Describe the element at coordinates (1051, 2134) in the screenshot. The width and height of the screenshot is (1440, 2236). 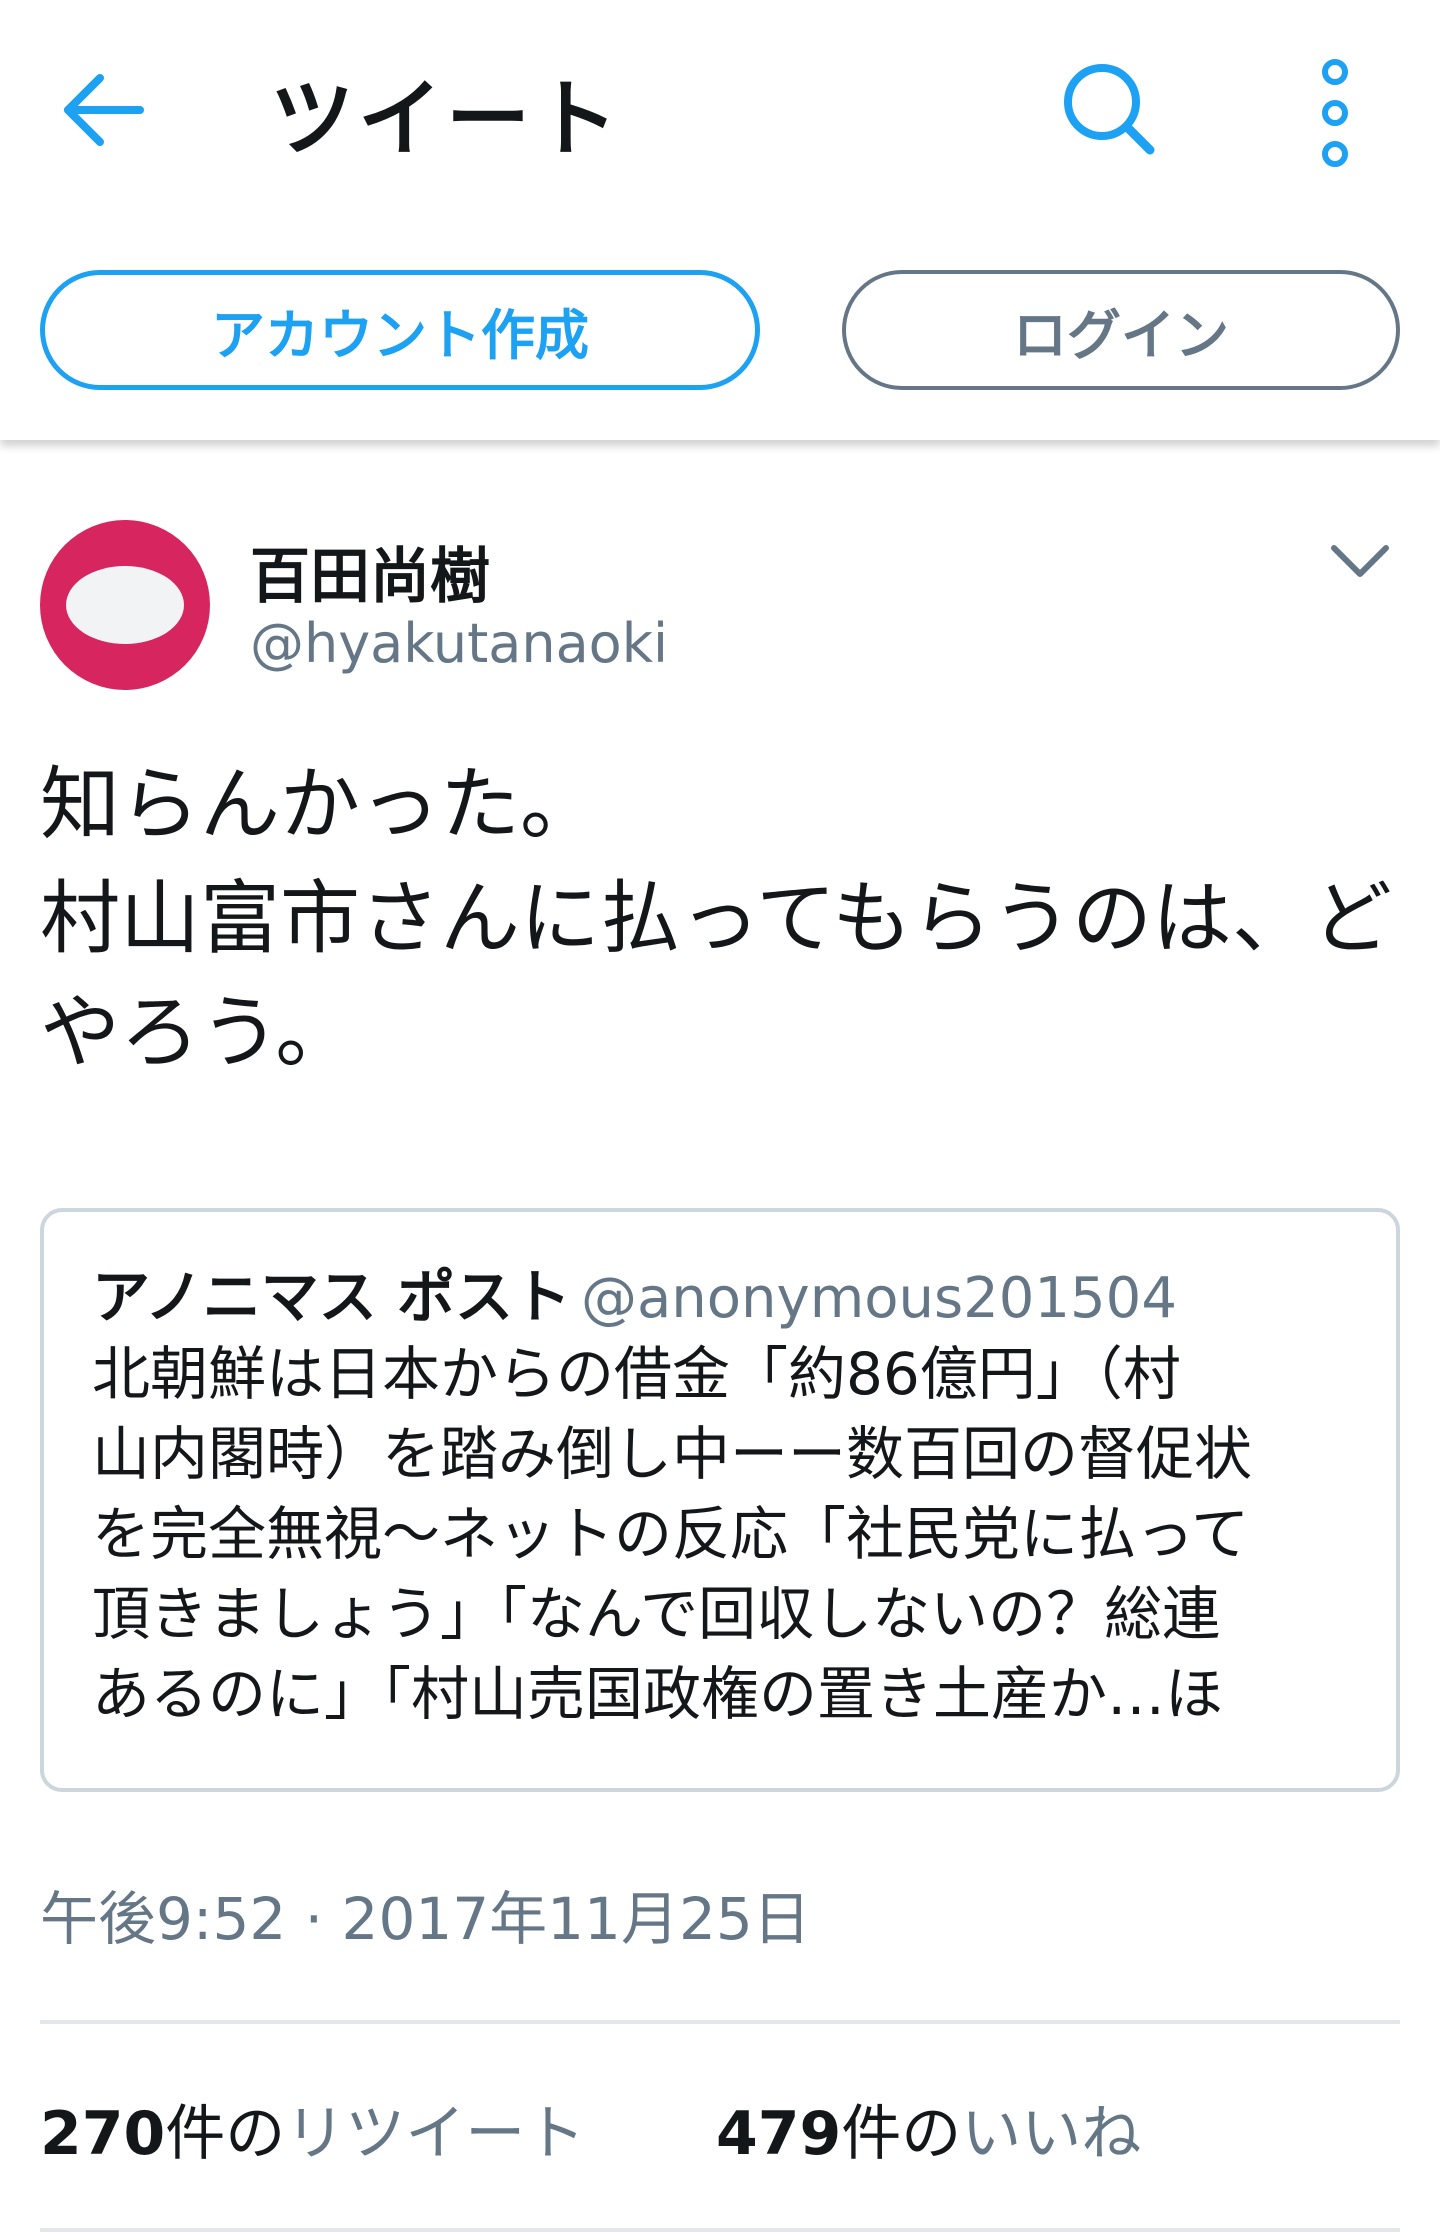
I see `like-label: いいね` at that location.